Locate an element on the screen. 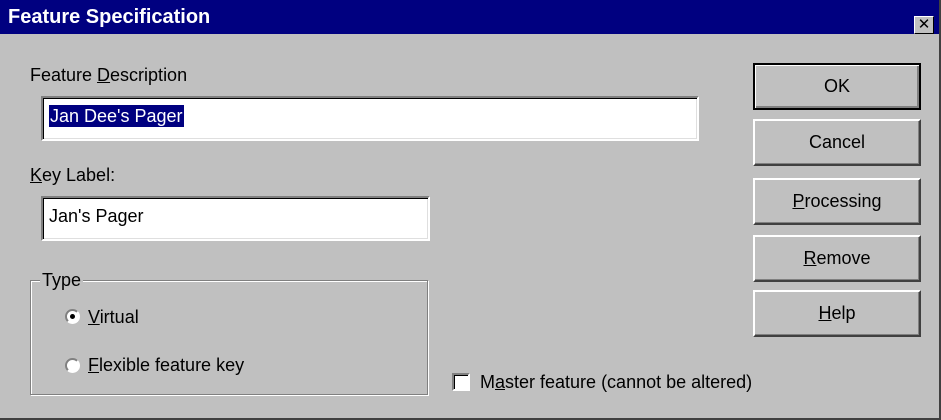  master-feature-label: Master feature (cannot be altered) is located at coordinates (616, 382).